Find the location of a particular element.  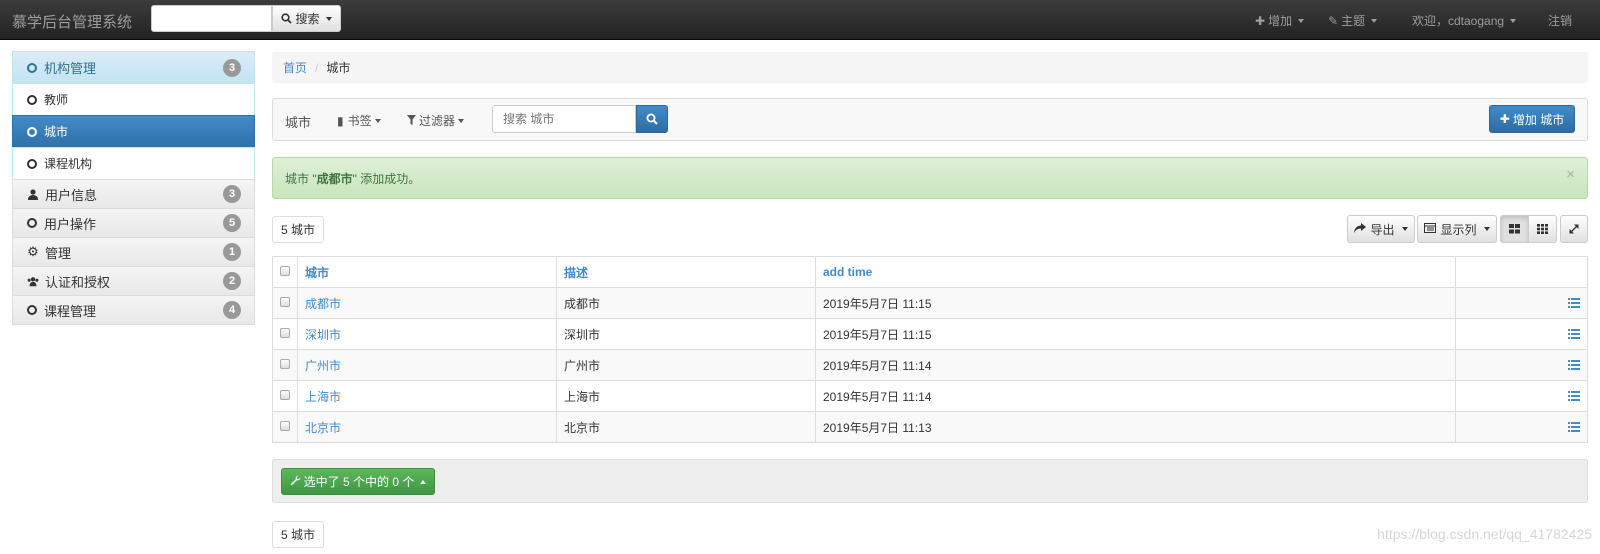

sidebar-group-auth: 认证和授权 2 is located at coordinates (133, 281).